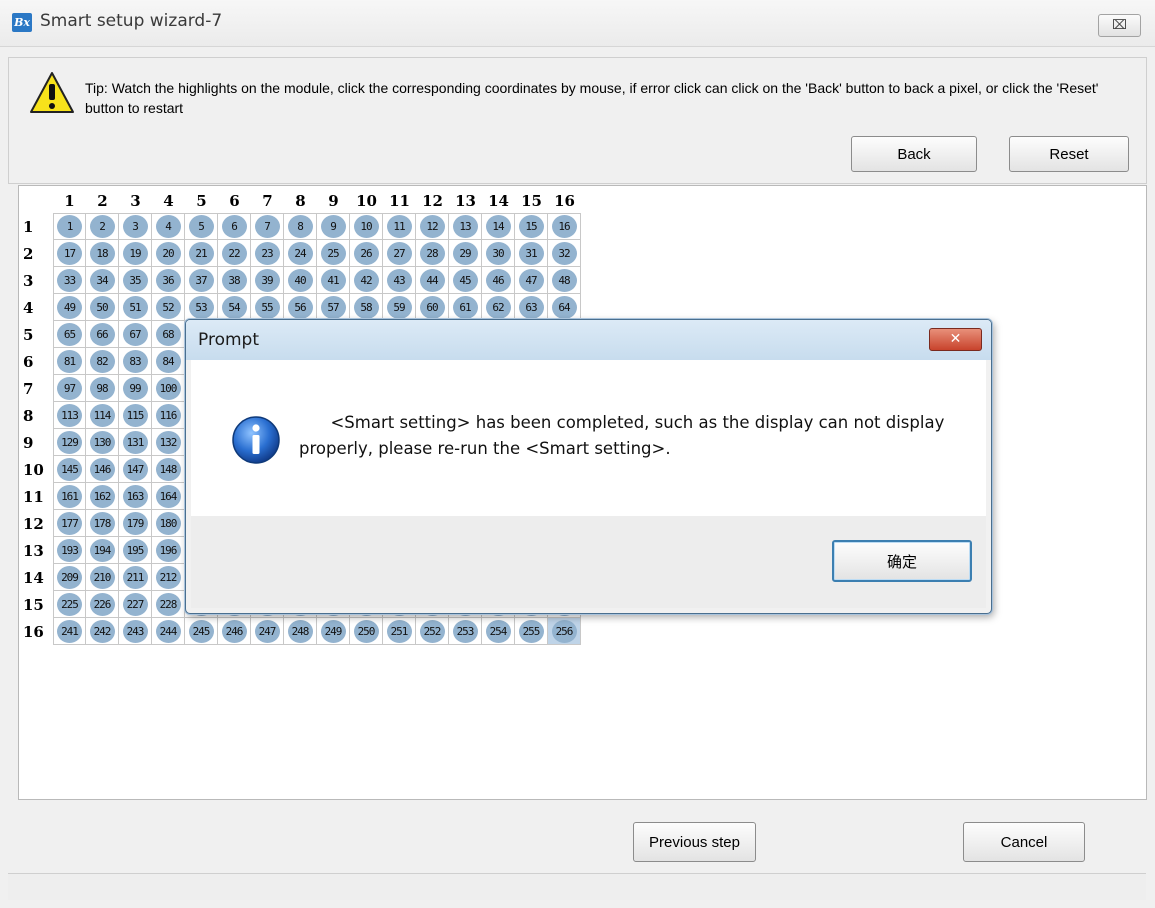  What do you see at coordinates (168, 604) in the screenshot?
I see `grid-cell: 228` at bounding box center [168, 604].